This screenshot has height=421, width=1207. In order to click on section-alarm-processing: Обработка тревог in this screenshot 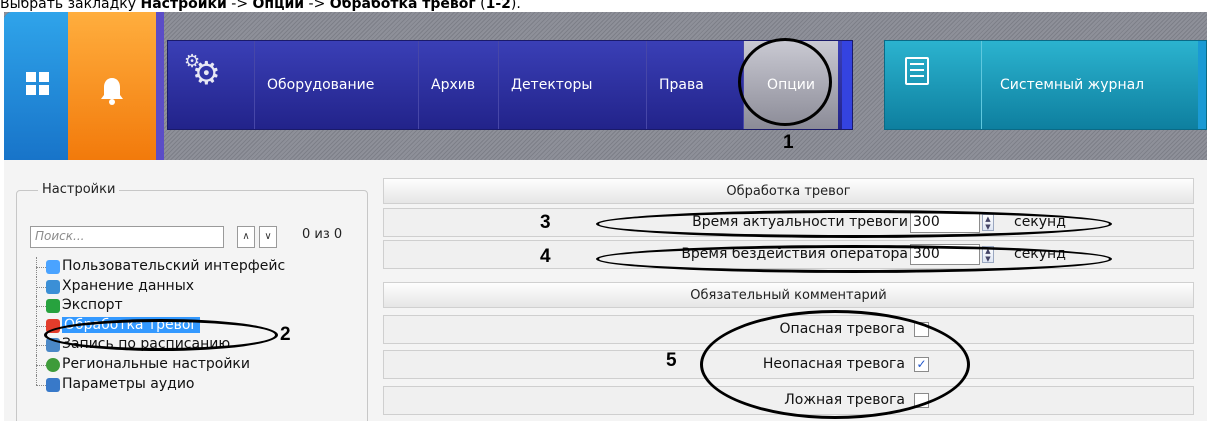, I will do `click(788, 191)`.